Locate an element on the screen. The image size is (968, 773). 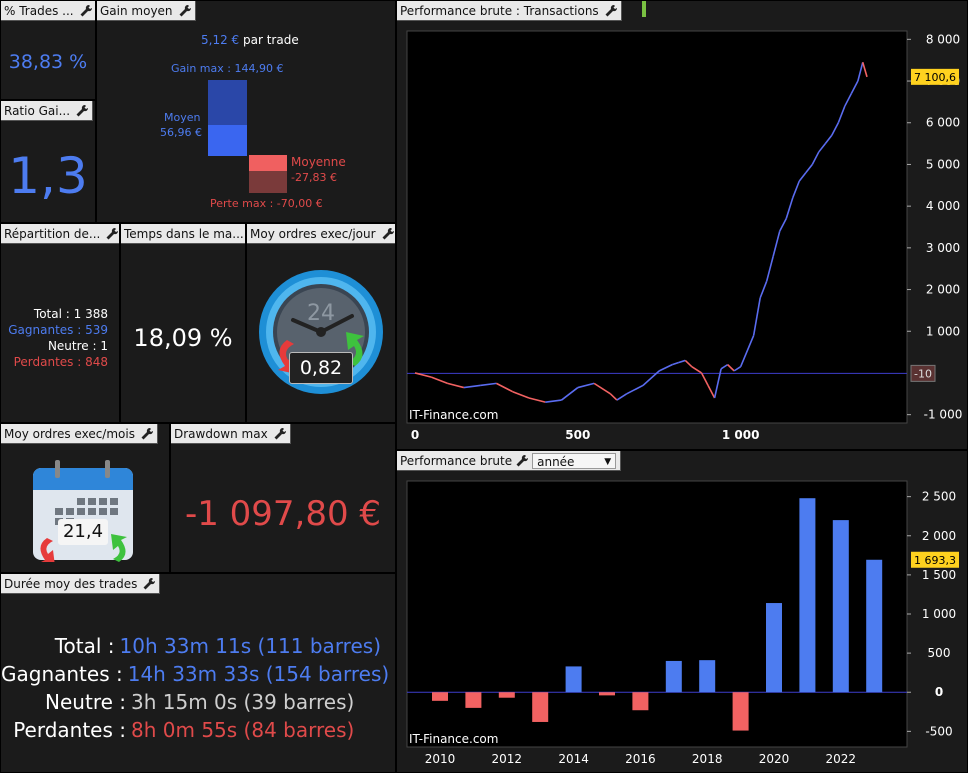
y-tick-label: 2 000 is located at coordinates (939, 536).